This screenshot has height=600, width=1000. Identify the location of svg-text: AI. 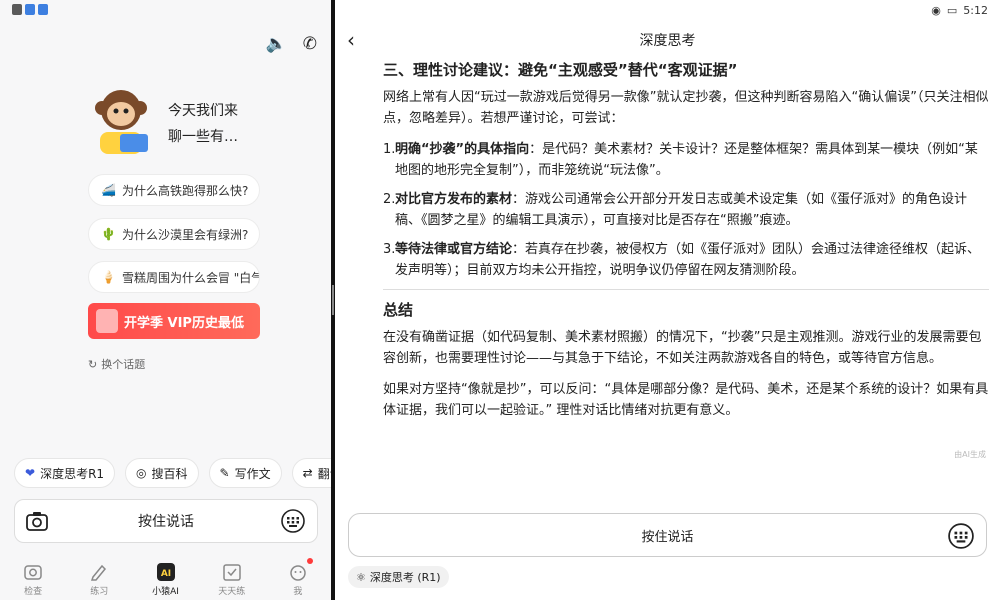
(165, 574).